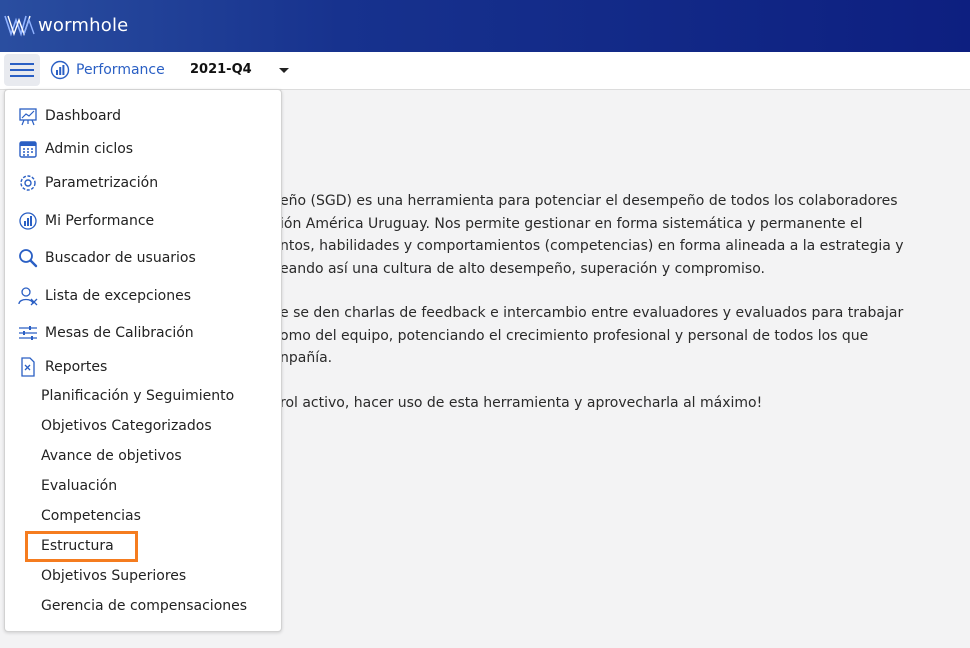  I want to click on menu-item-dashboard: Dashboard, so click(69, 116).